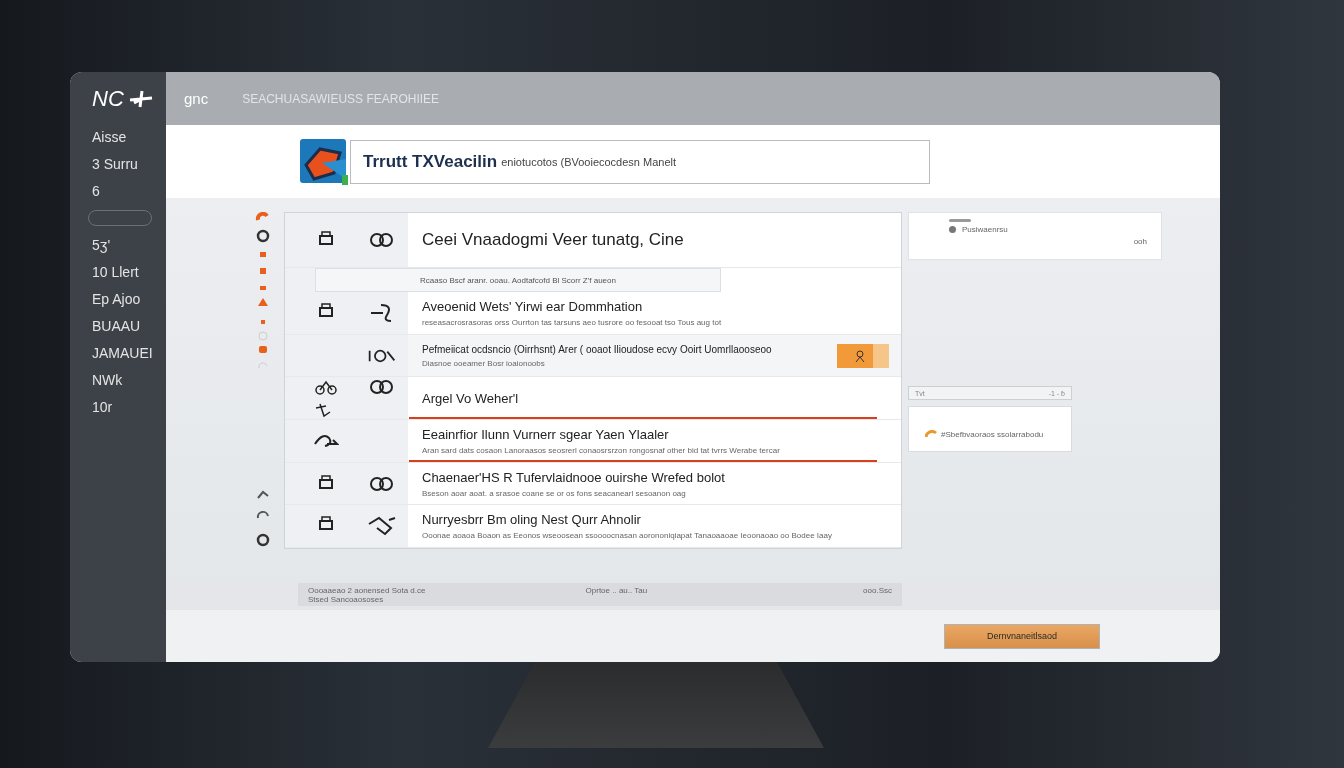 The height and width of the screenshot is (768, 1344). What do you see at coordinates (471, 398) in the screenshot?
I see `row-title: Argel Vo Weher'l` at bounding box center [471, 398].